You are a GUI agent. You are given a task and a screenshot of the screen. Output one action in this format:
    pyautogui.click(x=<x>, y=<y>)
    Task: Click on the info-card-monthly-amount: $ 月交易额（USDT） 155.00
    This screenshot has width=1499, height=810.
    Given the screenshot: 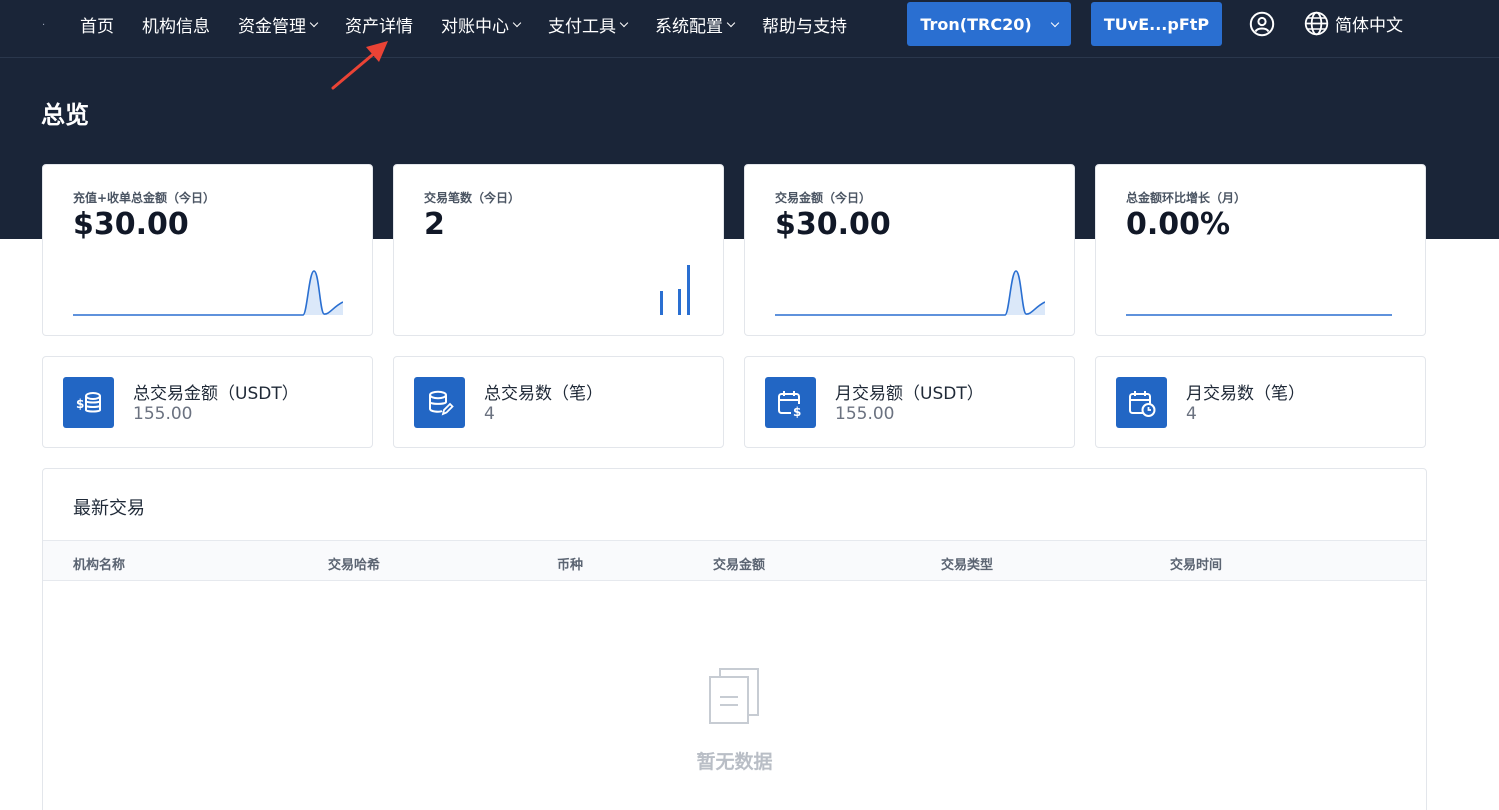 What is the action you would take?
    pyautogui.click(x=909, y=402)
    